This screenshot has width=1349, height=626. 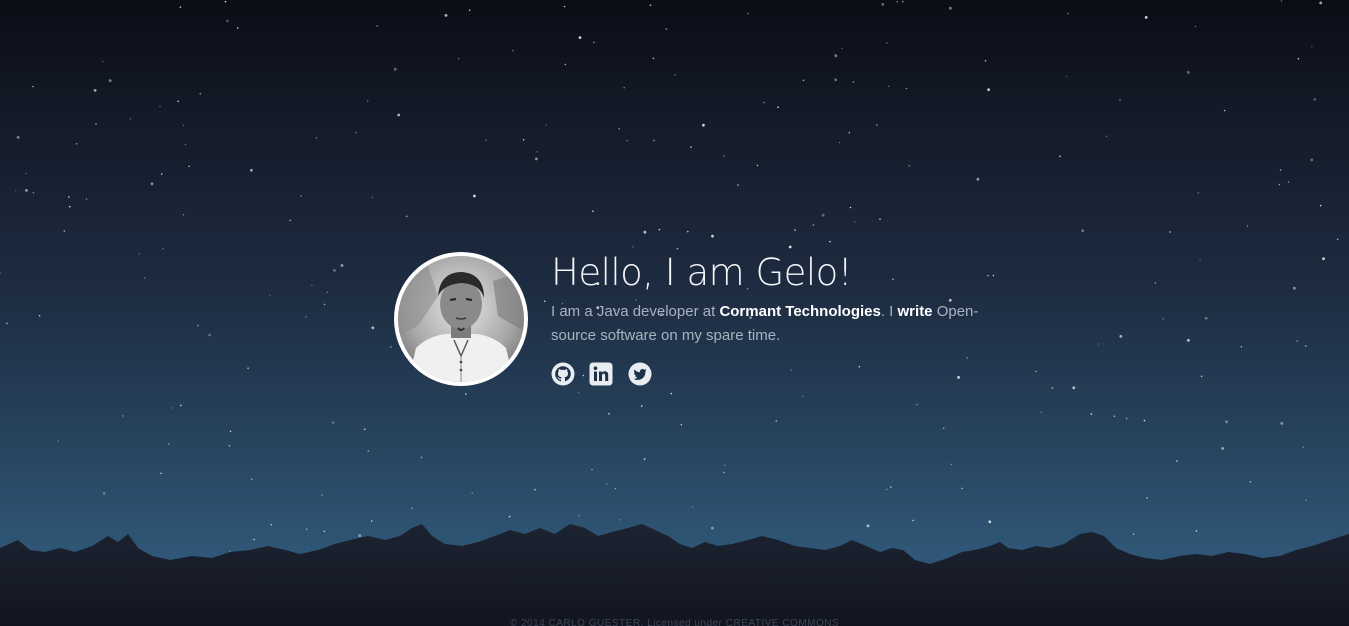 What do you see at coordinates (915, 311) in the screenshot?
I see `write-link: write` at bounding box center [915, 311].